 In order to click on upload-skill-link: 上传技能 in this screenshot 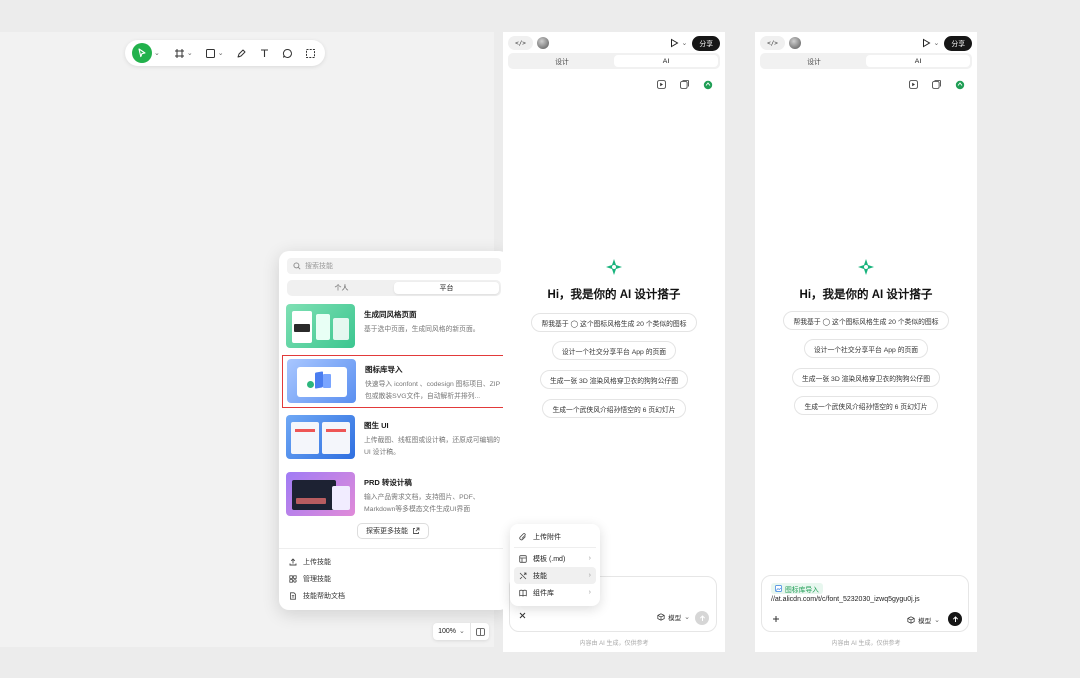, I will do `click(310, 562)`.